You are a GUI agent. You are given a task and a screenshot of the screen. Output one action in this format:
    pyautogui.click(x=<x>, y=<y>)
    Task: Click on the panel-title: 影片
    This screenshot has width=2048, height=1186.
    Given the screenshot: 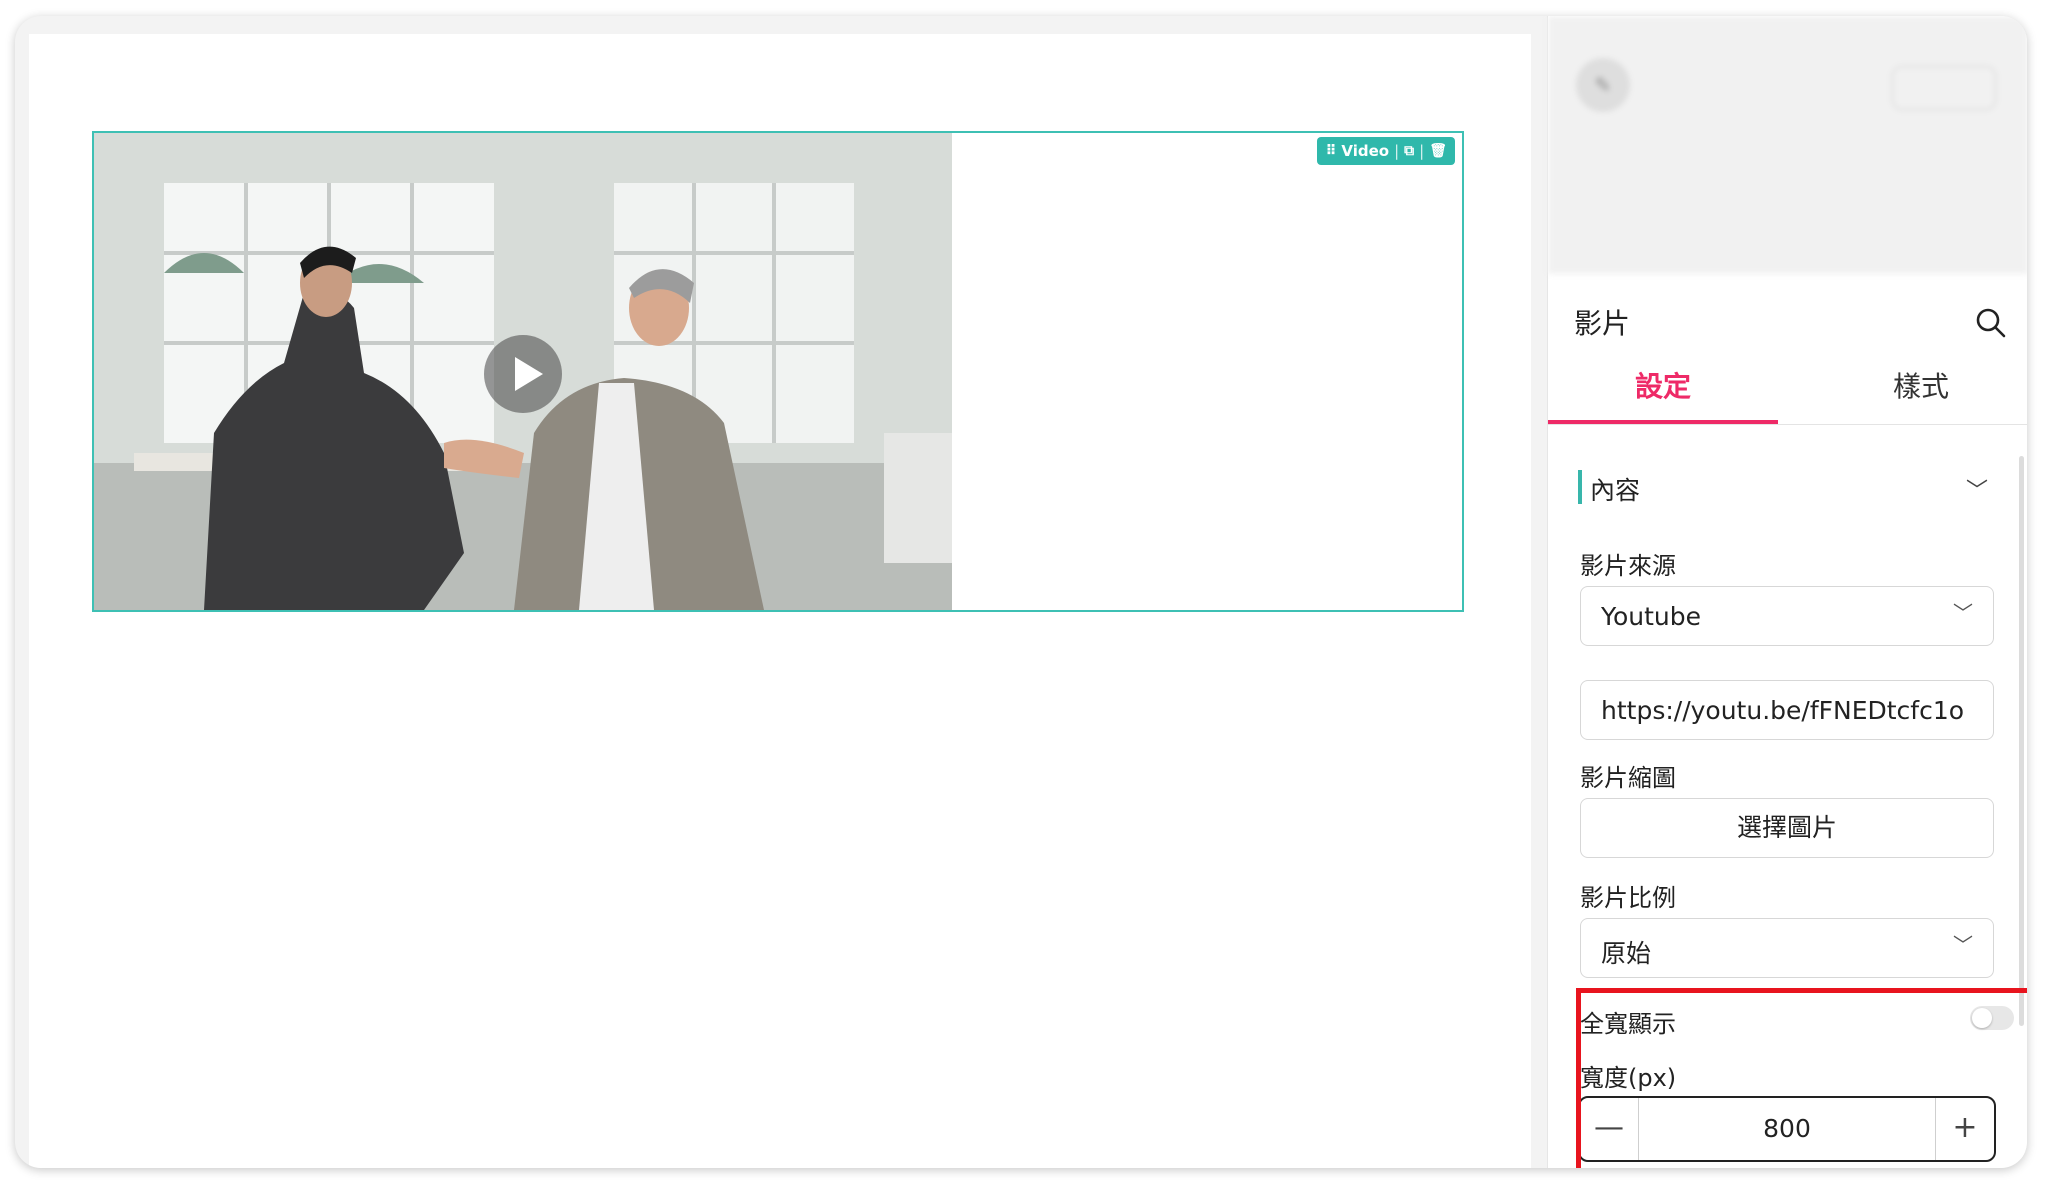 What is the action you would take?
    pyautogui.click(x=1602, y=323)
    